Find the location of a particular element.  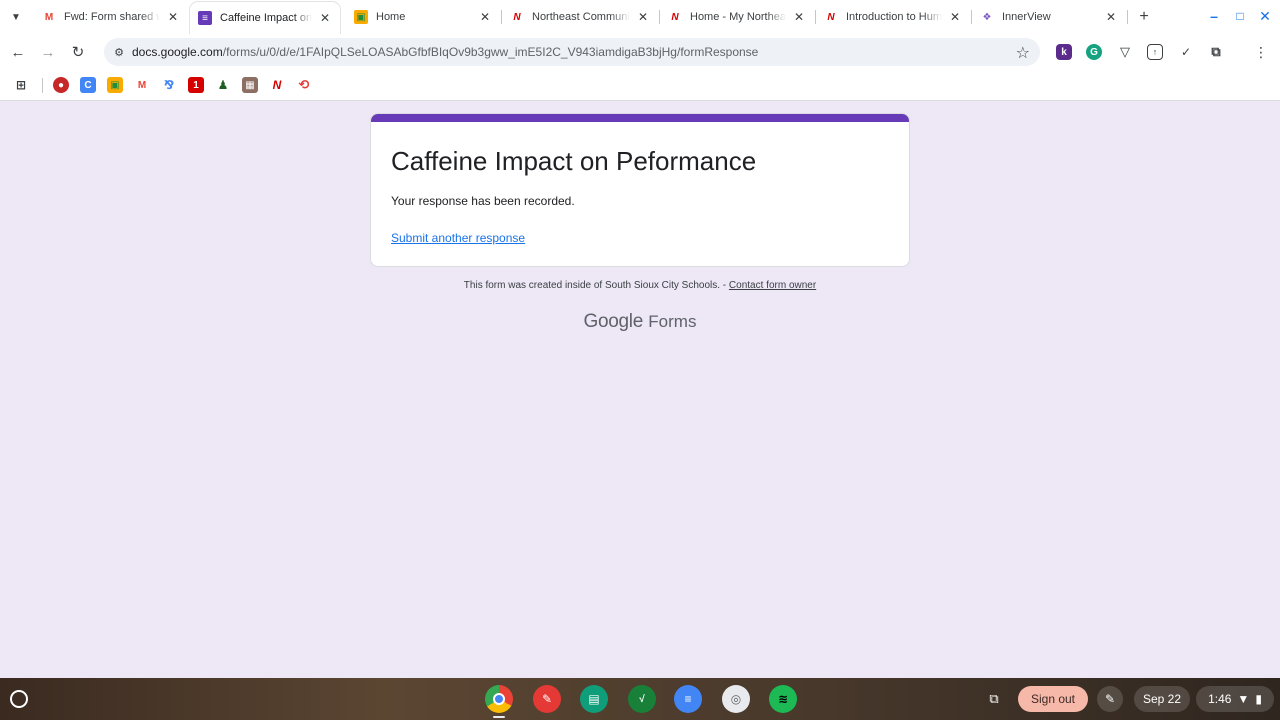

back-arrow-icon: ← is located at coordinates (18, 52).